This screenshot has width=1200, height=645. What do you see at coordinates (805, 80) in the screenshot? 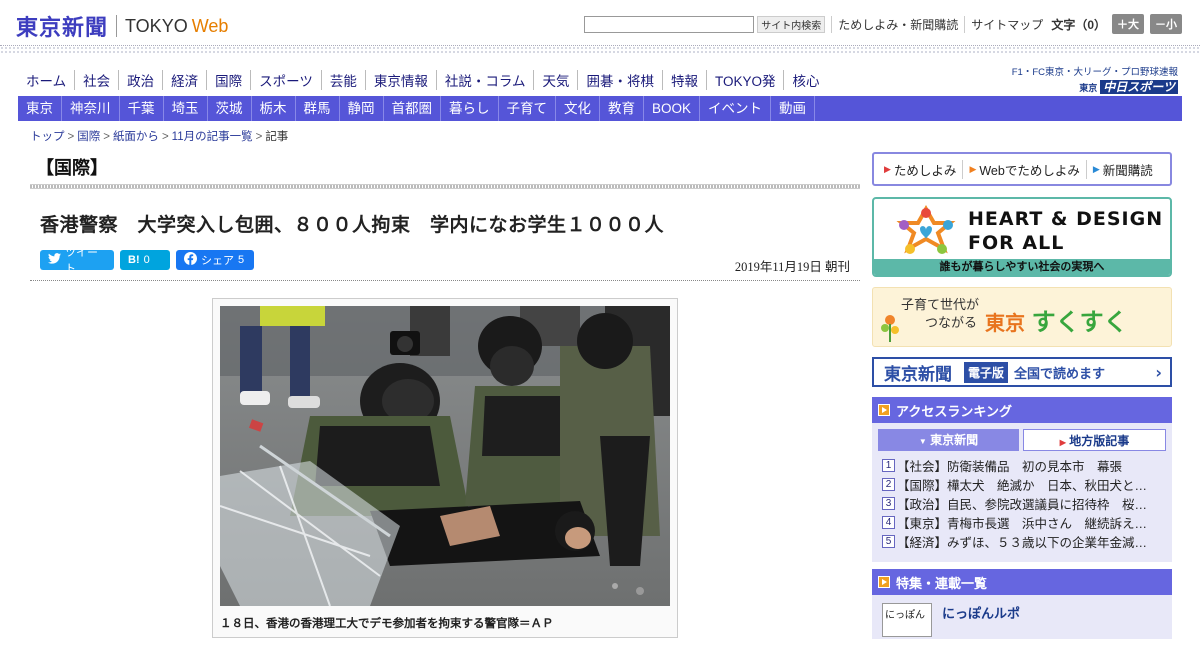
I see `nav-kakushin: 核心` at bounding box center [805, 80].